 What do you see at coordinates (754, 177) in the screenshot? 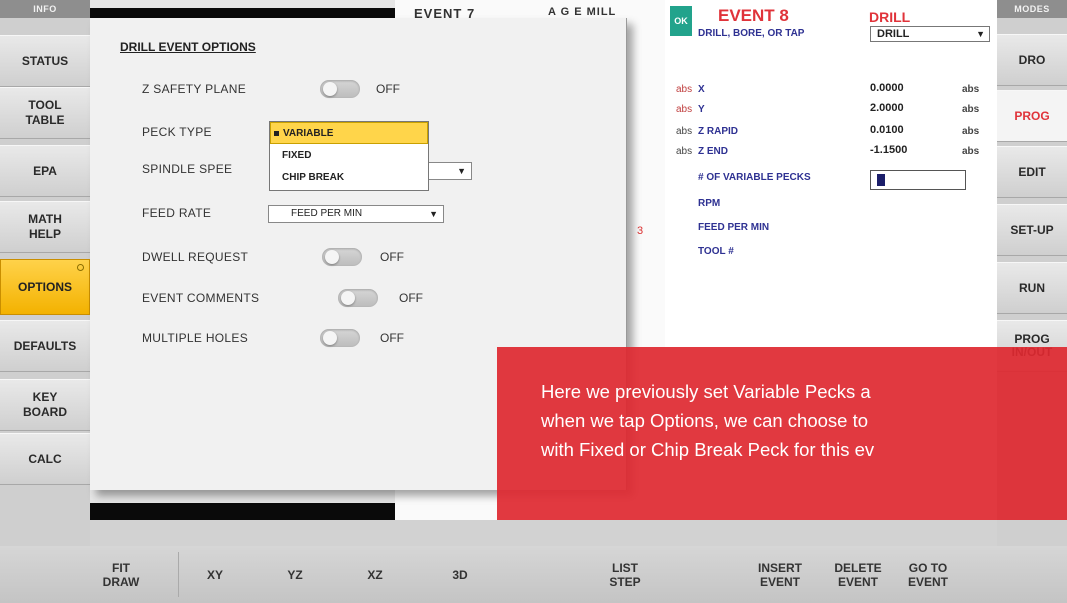
I see `variable-pecks-label: # OF VARIABLE PECKS` at bounding box center [754, 177].